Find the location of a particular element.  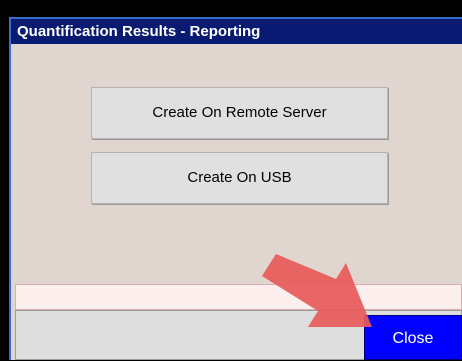

create-on-usb-button: Create On USB is located at coordinates (239, 178).